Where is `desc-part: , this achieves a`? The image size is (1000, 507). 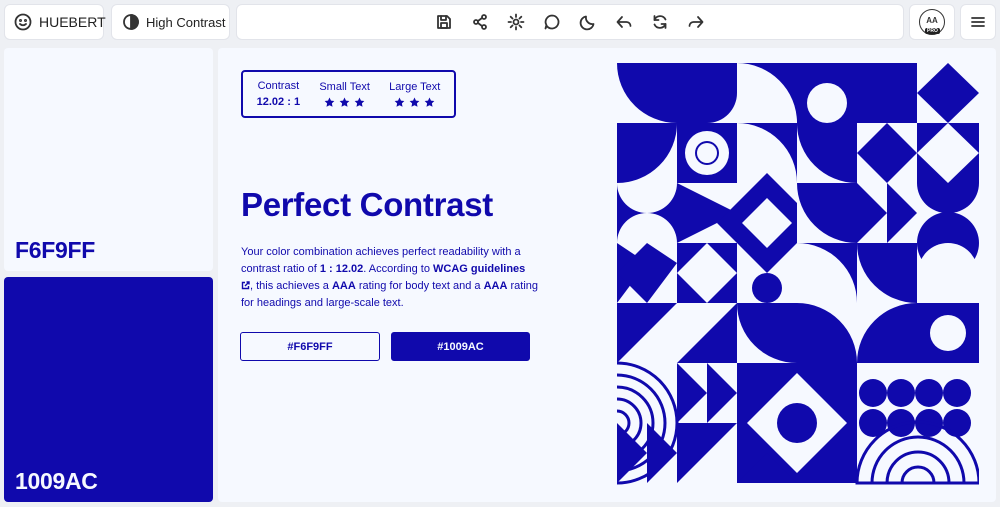 desc-part: , this achieves a is located at coordinates (291, 286).